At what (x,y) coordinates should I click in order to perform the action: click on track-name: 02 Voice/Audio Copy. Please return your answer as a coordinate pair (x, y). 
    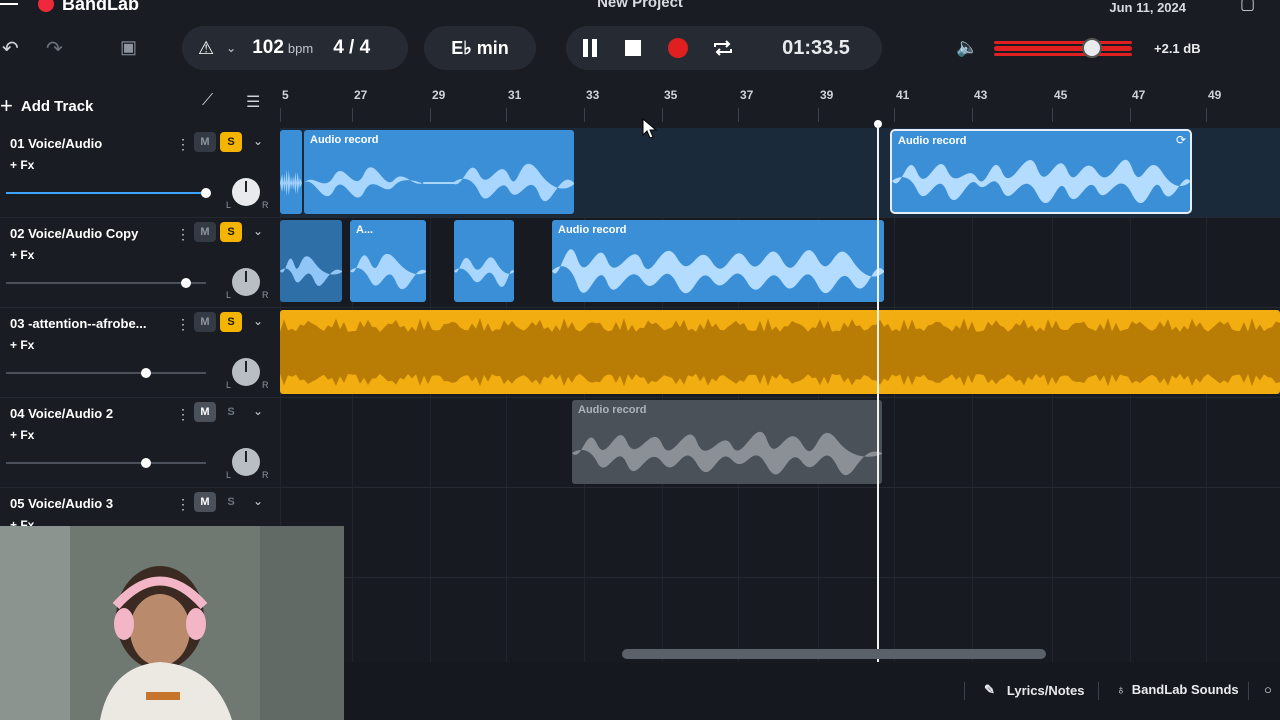
    Looking at the image, I should click on (87, 233).